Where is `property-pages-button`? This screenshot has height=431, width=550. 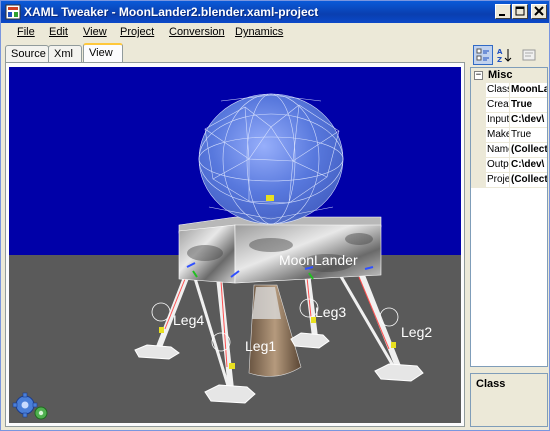 property-pages-button is located at coordinates (529, 55).